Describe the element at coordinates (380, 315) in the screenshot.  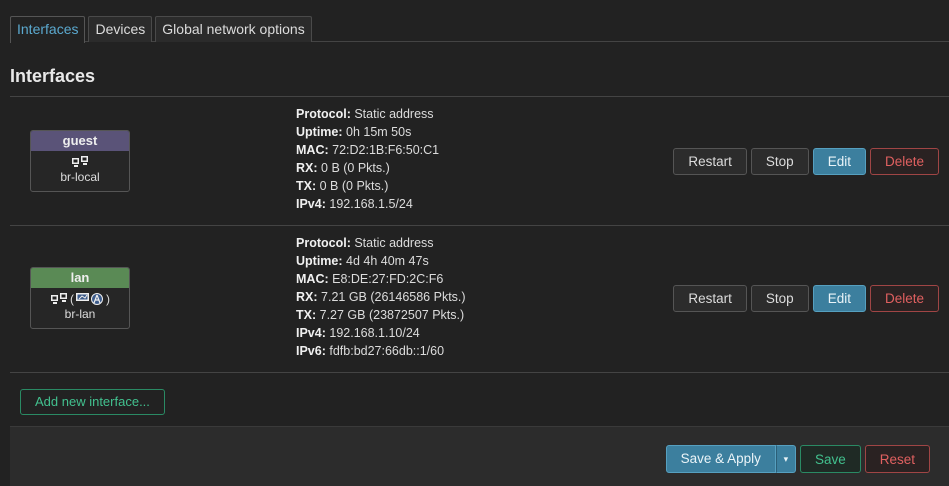
I see `info-tx: TX: 7.27 GB (23872507 Pkts.)` at that location.